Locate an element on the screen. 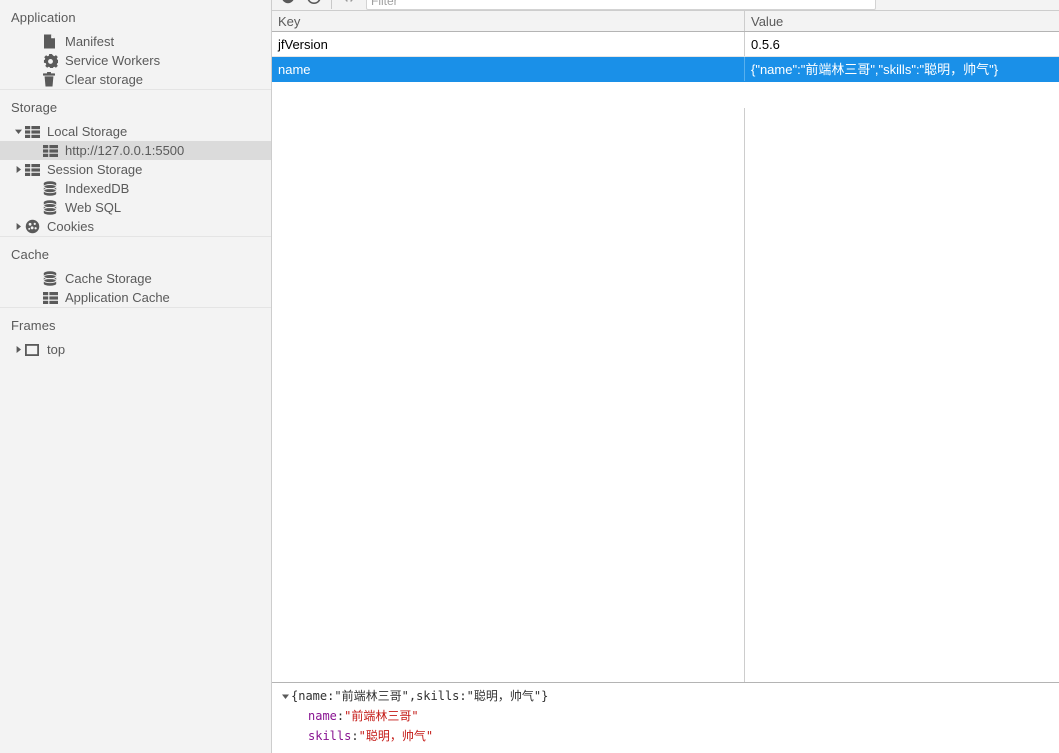 This screenshot has width=1059, height=753. table-row: name {"name":"前端林三哥","skills":"聪明，帅气"} is located at coordinates (665, 69).